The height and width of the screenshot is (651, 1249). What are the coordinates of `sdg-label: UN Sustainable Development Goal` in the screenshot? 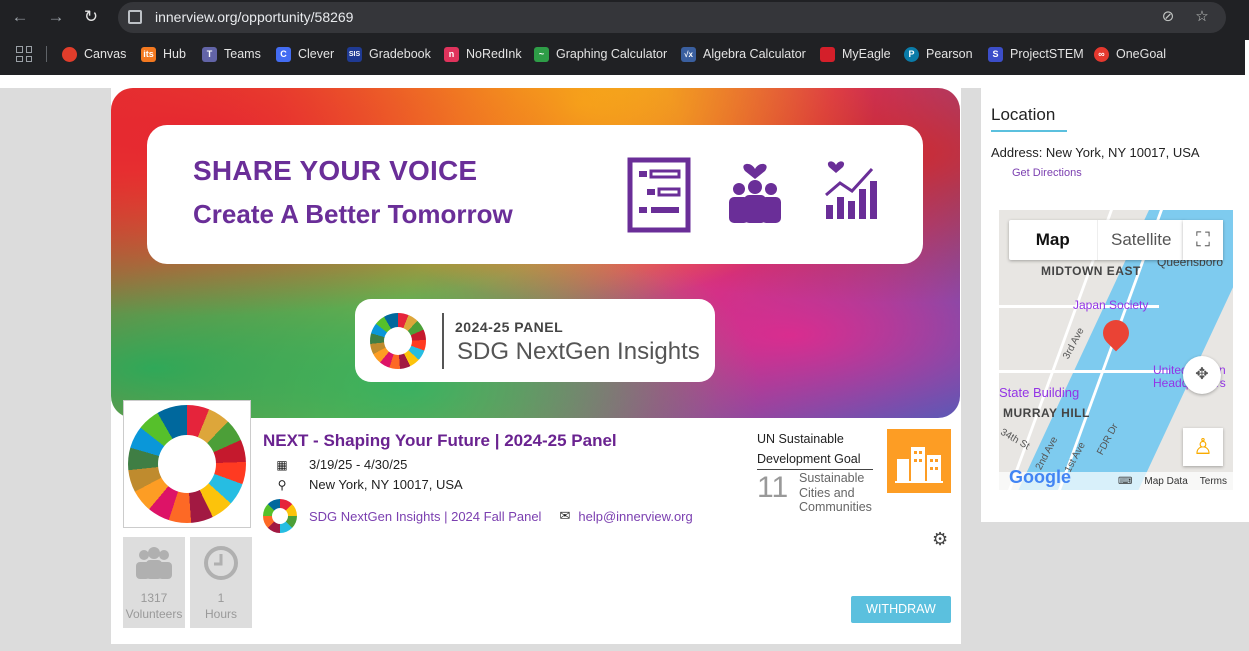 It's located at (809, 449).